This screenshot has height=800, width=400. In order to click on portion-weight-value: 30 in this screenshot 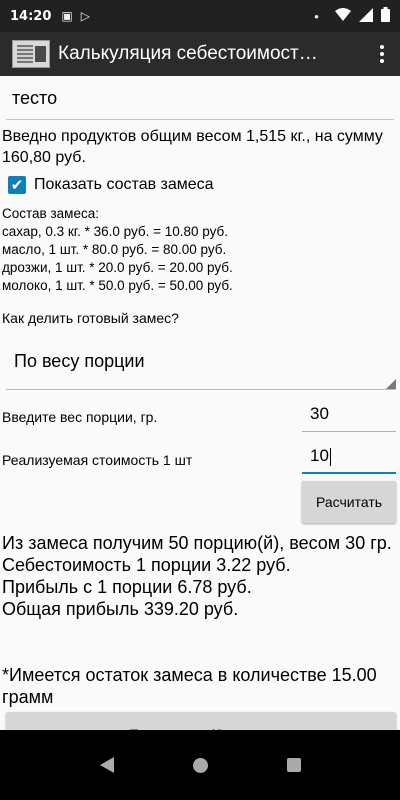, I will do `click(319, 413)`.